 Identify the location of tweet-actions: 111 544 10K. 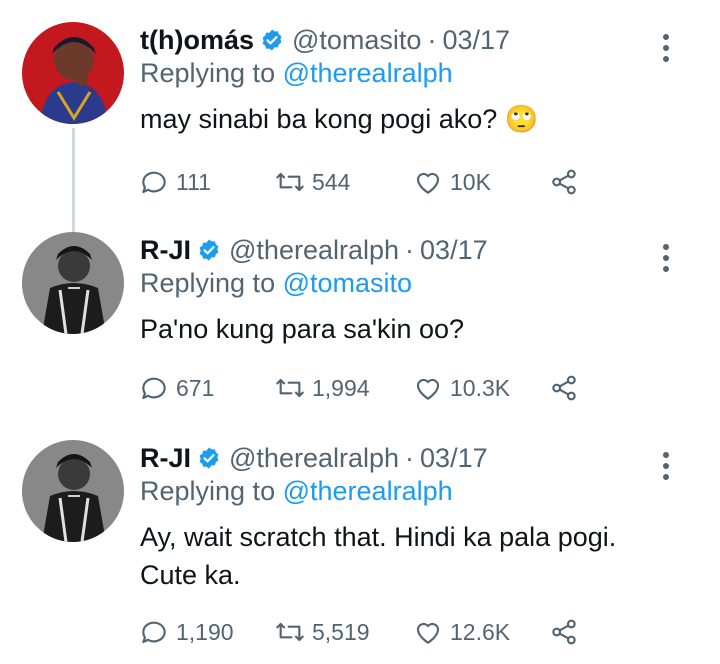
(378, 182).